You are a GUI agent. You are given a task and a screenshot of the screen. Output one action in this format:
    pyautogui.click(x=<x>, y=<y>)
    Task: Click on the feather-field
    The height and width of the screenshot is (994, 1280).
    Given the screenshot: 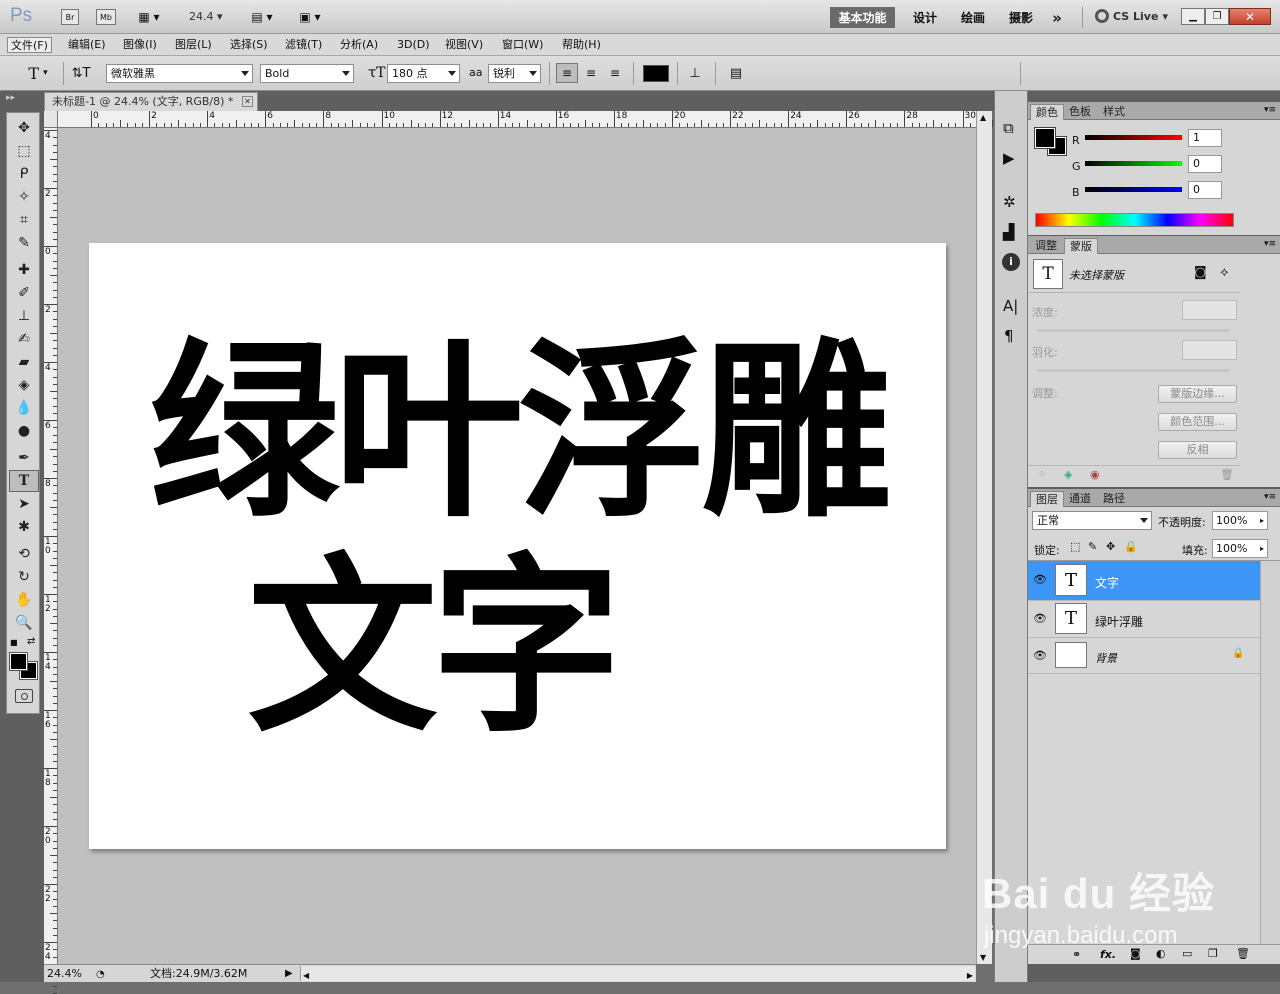 What is the action you would take?
    pyautogui.click(x=1209, y=350)
    